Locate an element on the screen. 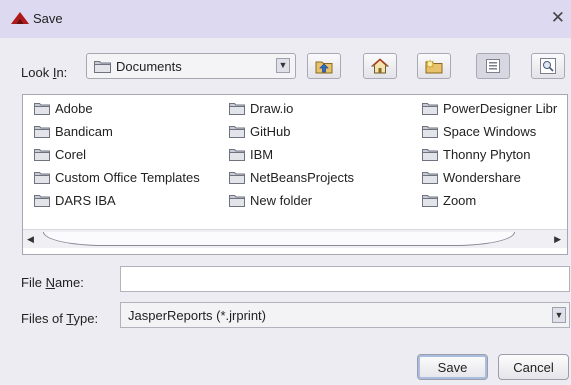  file-name-label: File Name: is located at coordinates (52, 282).